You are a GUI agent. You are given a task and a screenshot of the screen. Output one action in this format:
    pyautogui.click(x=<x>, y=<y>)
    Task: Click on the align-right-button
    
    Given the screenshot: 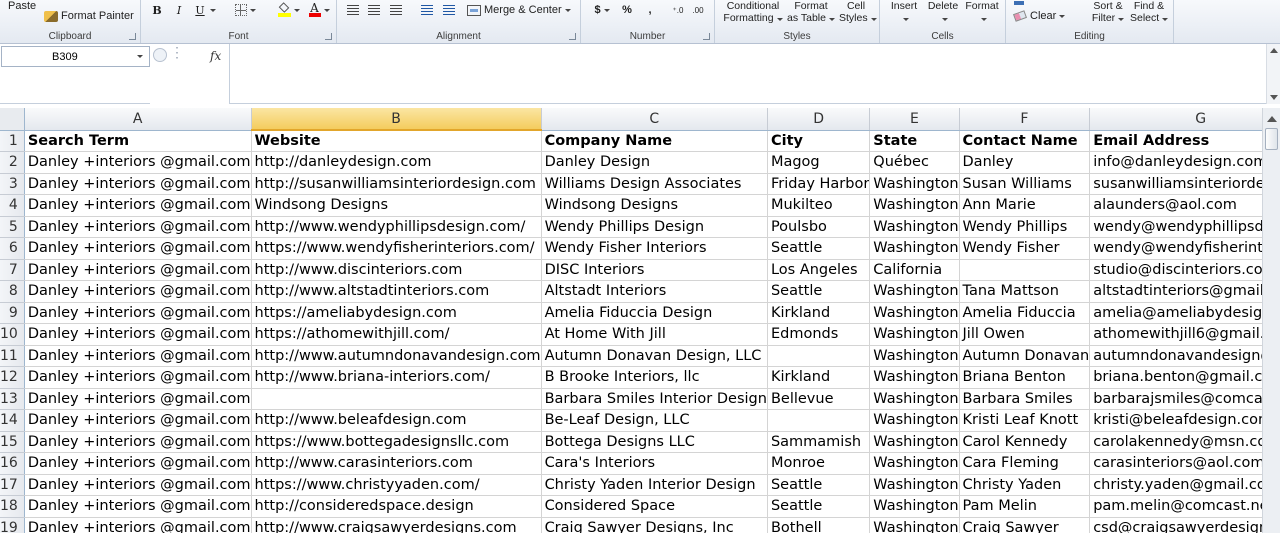 What is the action you would take?
    pyautogui.click(x=396, y=10)
    